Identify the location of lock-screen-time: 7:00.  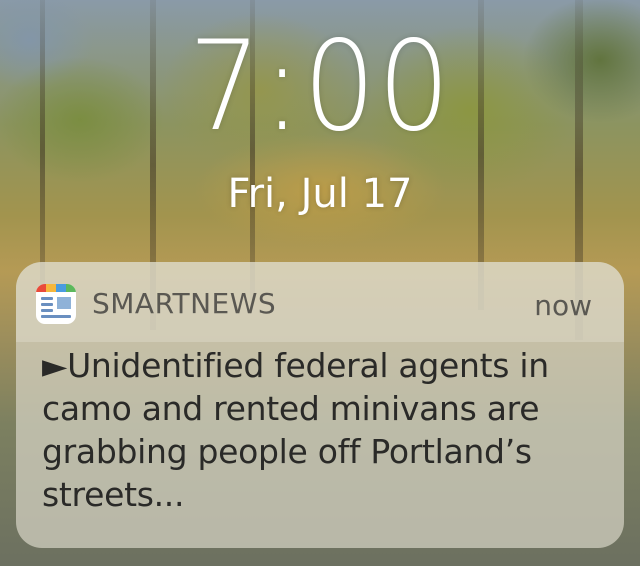
(320, 87).